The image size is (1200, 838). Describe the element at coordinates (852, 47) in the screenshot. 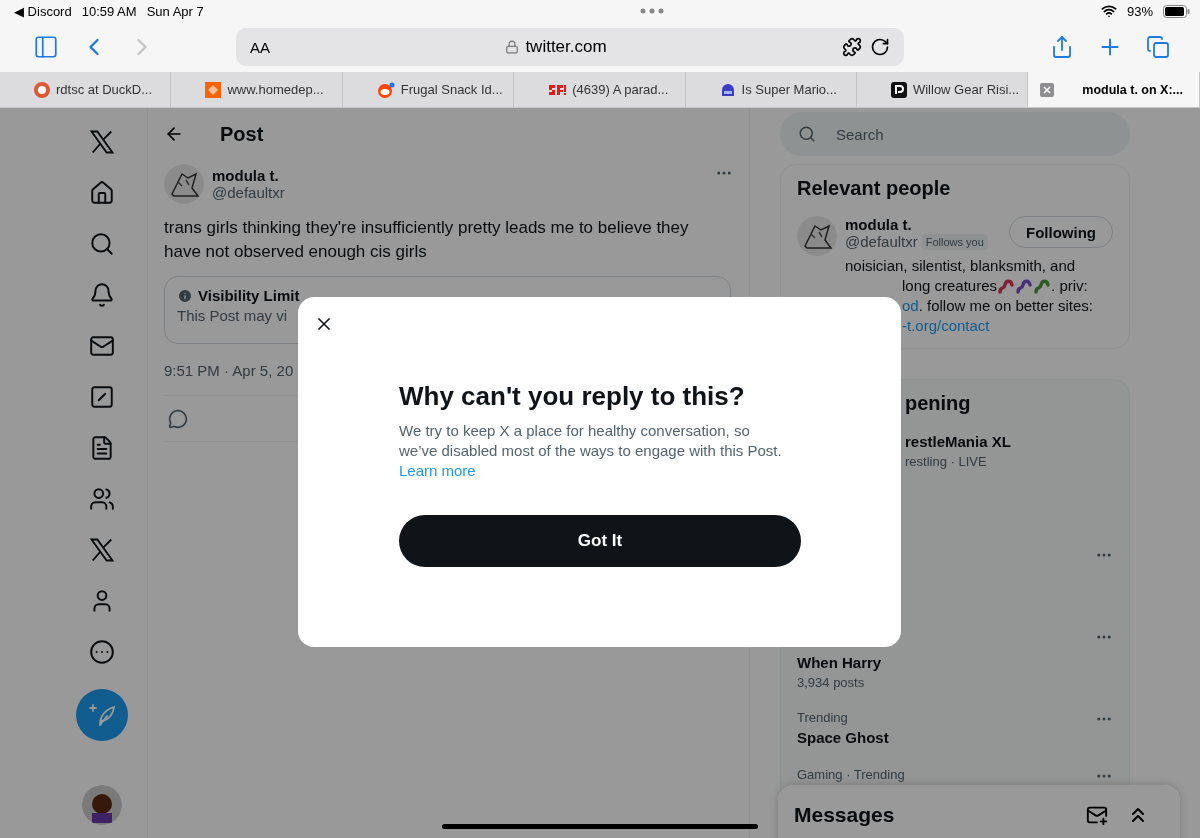

I see `extension-icon` at that location.